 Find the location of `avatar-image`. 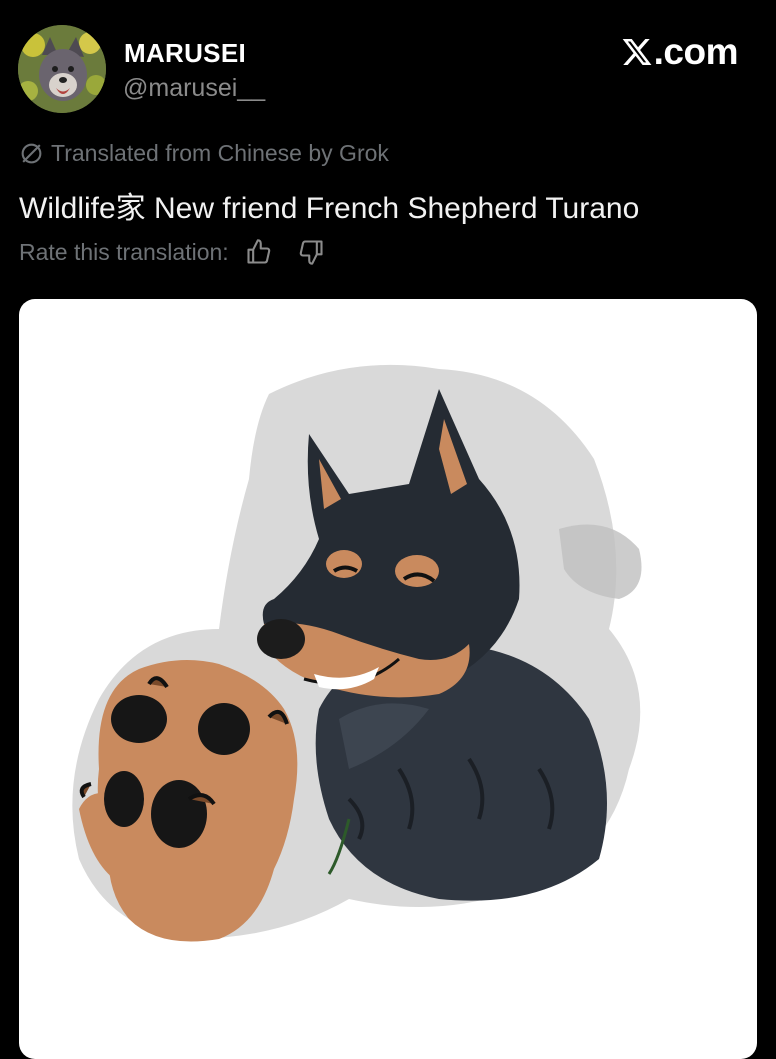

avatar-image is located at coordinates (62, 69).